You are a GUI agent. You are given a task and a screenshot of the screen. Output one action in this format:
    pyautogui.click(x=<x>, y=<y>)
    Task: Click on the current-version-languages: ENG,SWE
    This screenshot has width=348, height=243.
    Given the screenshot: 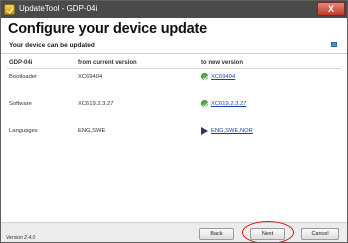 What is the action you would take?
    pyautogui.click(x=92, y=131)
    